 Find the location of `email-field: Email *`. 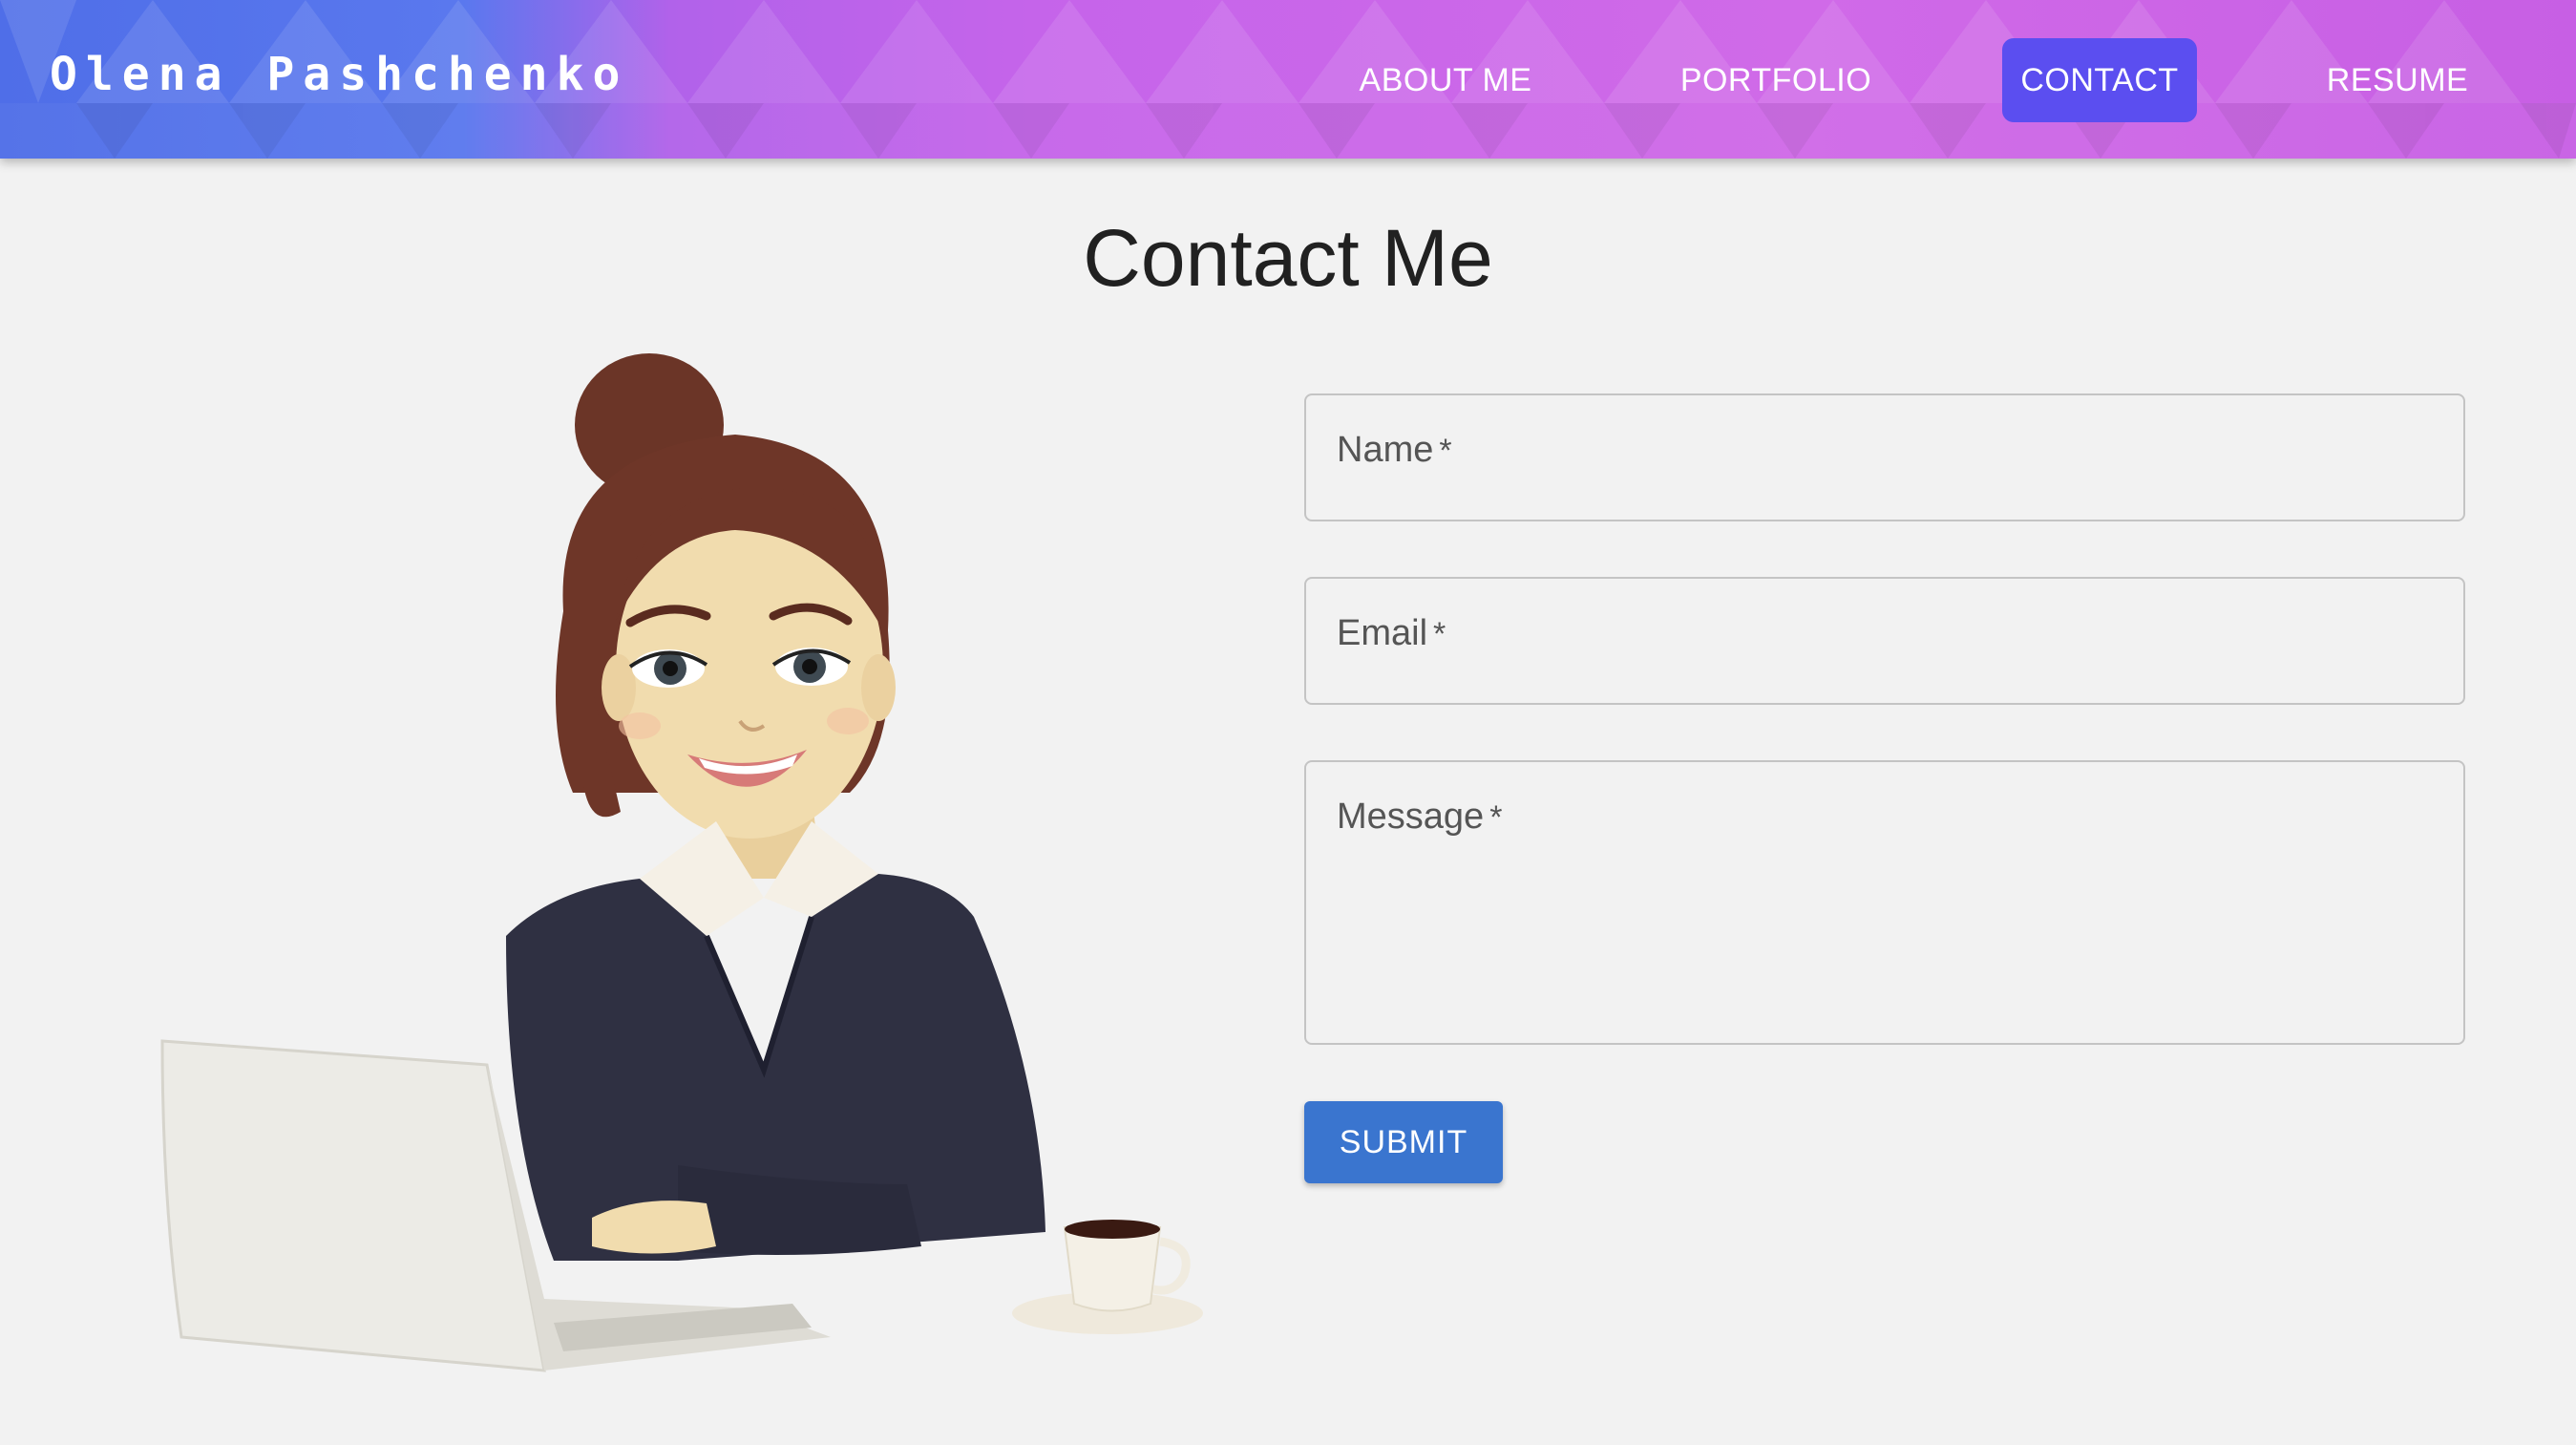

email-field: Email * is located at coordinates (1884, 641).